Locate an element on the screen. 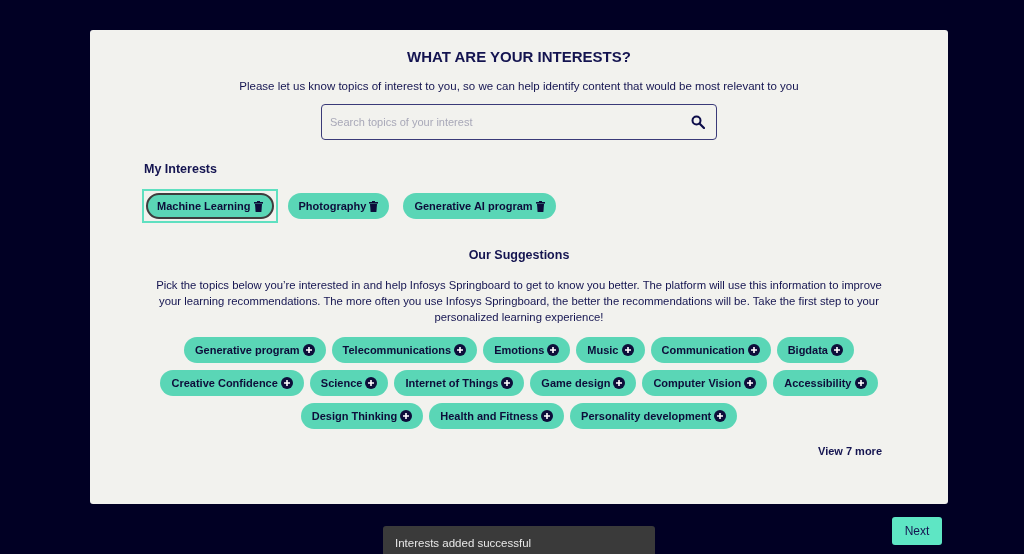 Image resolution: width=1024 pixels, height=554 pixels. toast-message: Interests added successful is located at coordinates (519, 540).